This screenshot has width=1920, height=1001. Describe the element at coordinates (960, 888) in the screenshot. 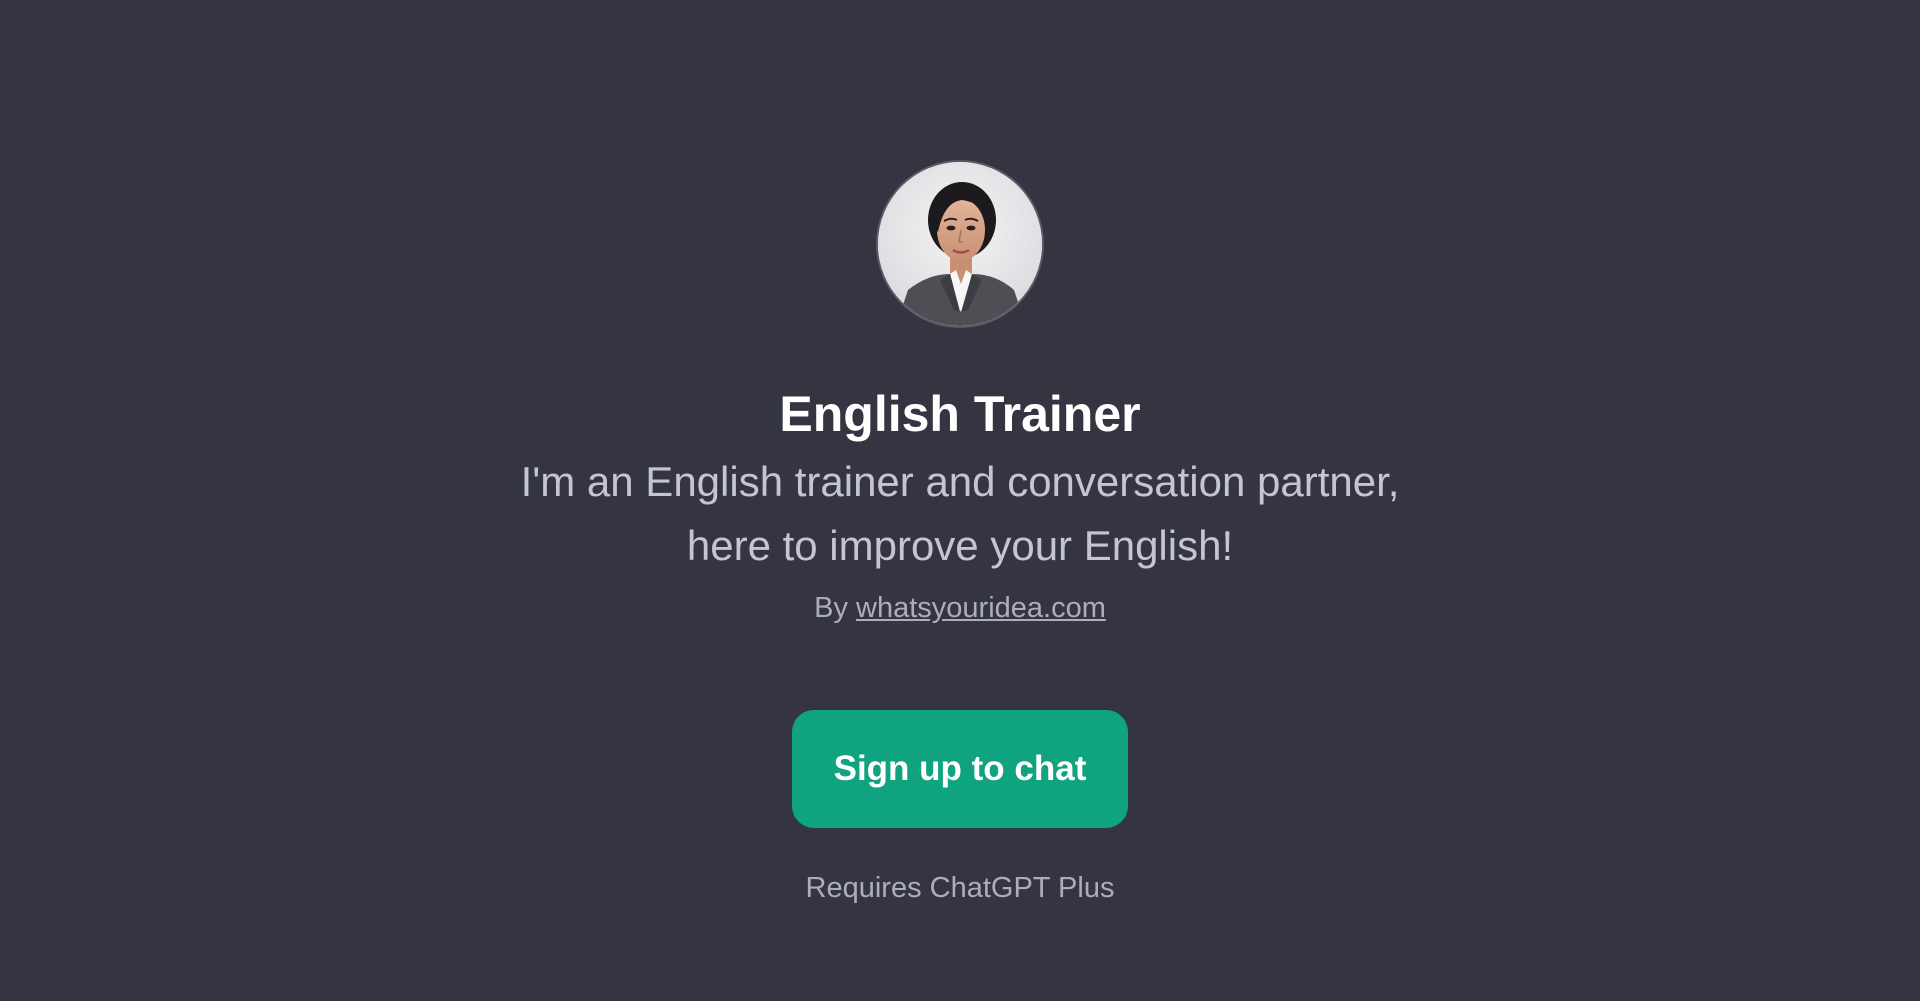

I see `plus-requirement-note: Requires ChatGPT Plus` at that location.